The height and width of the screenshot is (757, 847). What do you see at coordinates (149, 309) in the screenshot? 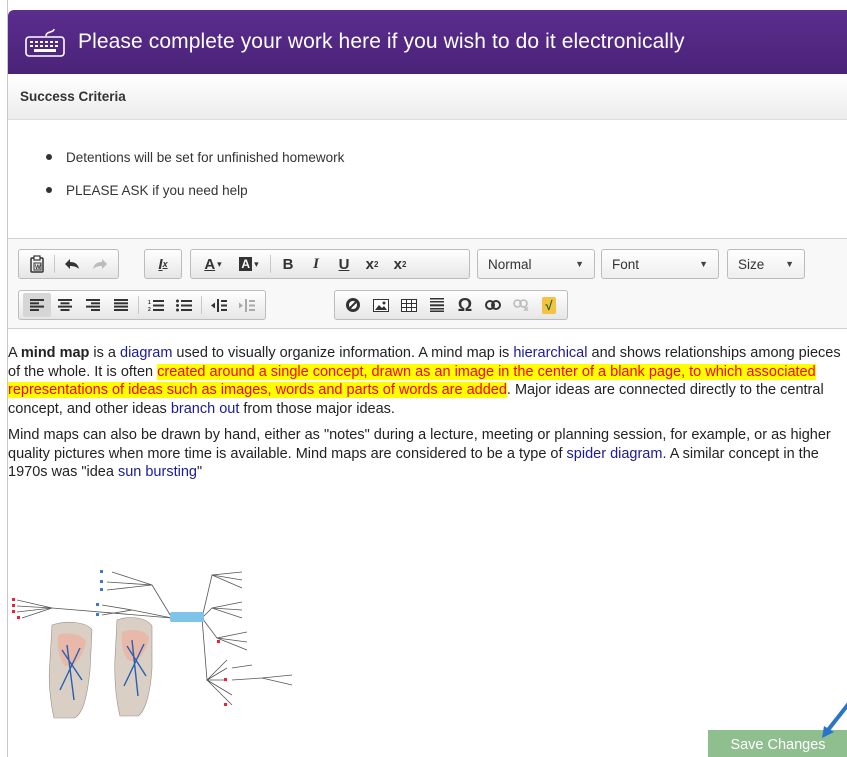
I see `svg-text: 2` at bounding box center [149, 309].